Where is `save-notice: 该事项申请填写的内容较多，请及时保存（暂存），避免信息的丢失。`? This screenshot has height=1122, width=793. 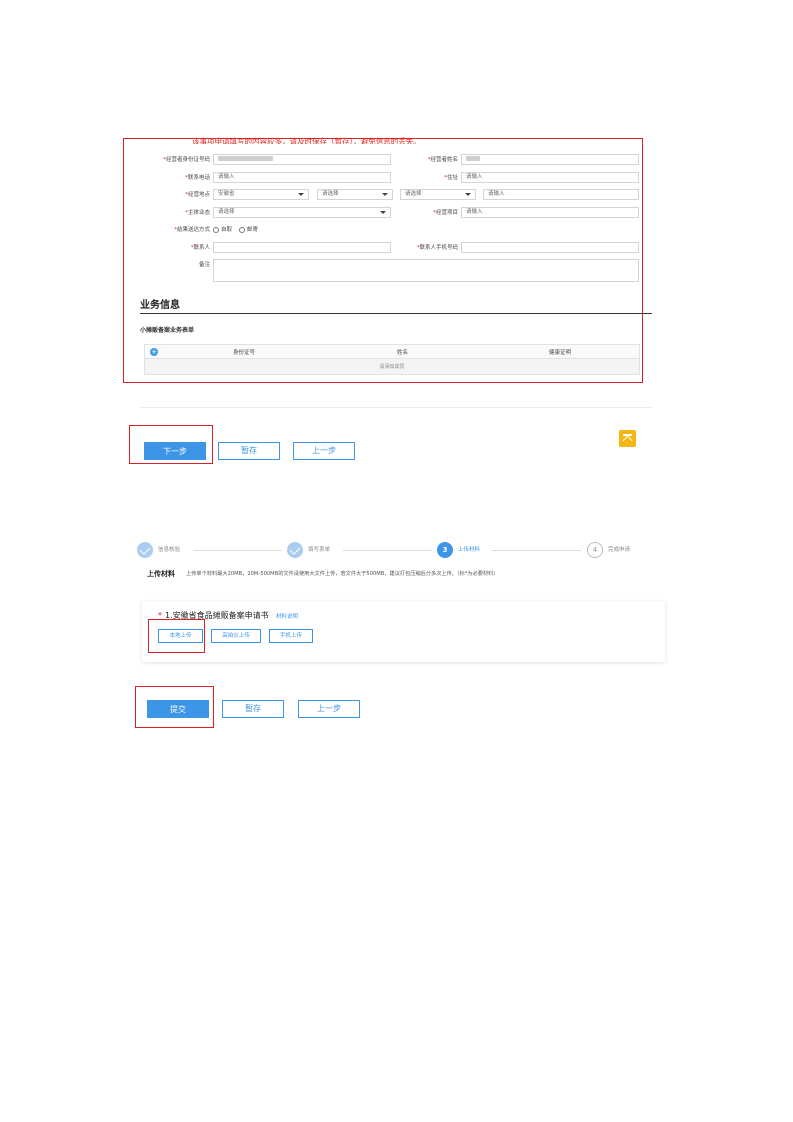 save-notice: 该事项申请填写的内容较多，请及时保存（暂存），避免信息的丢失。 is located at coordinates (306, 140).